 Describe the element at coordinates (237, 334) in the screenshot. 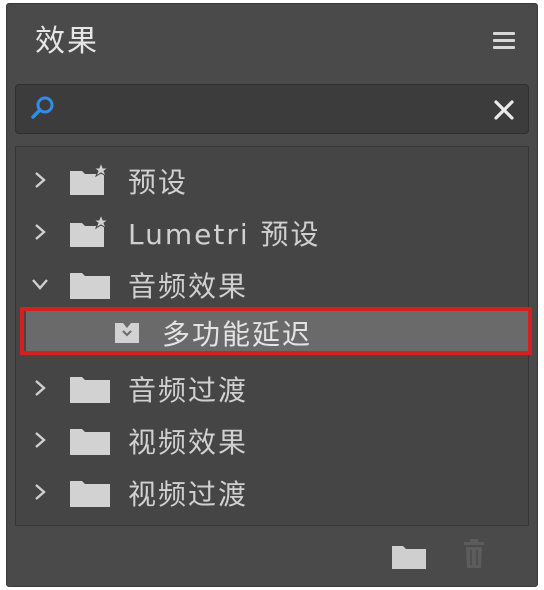

I see `tree-item-label: 多功能延迟` at that location.